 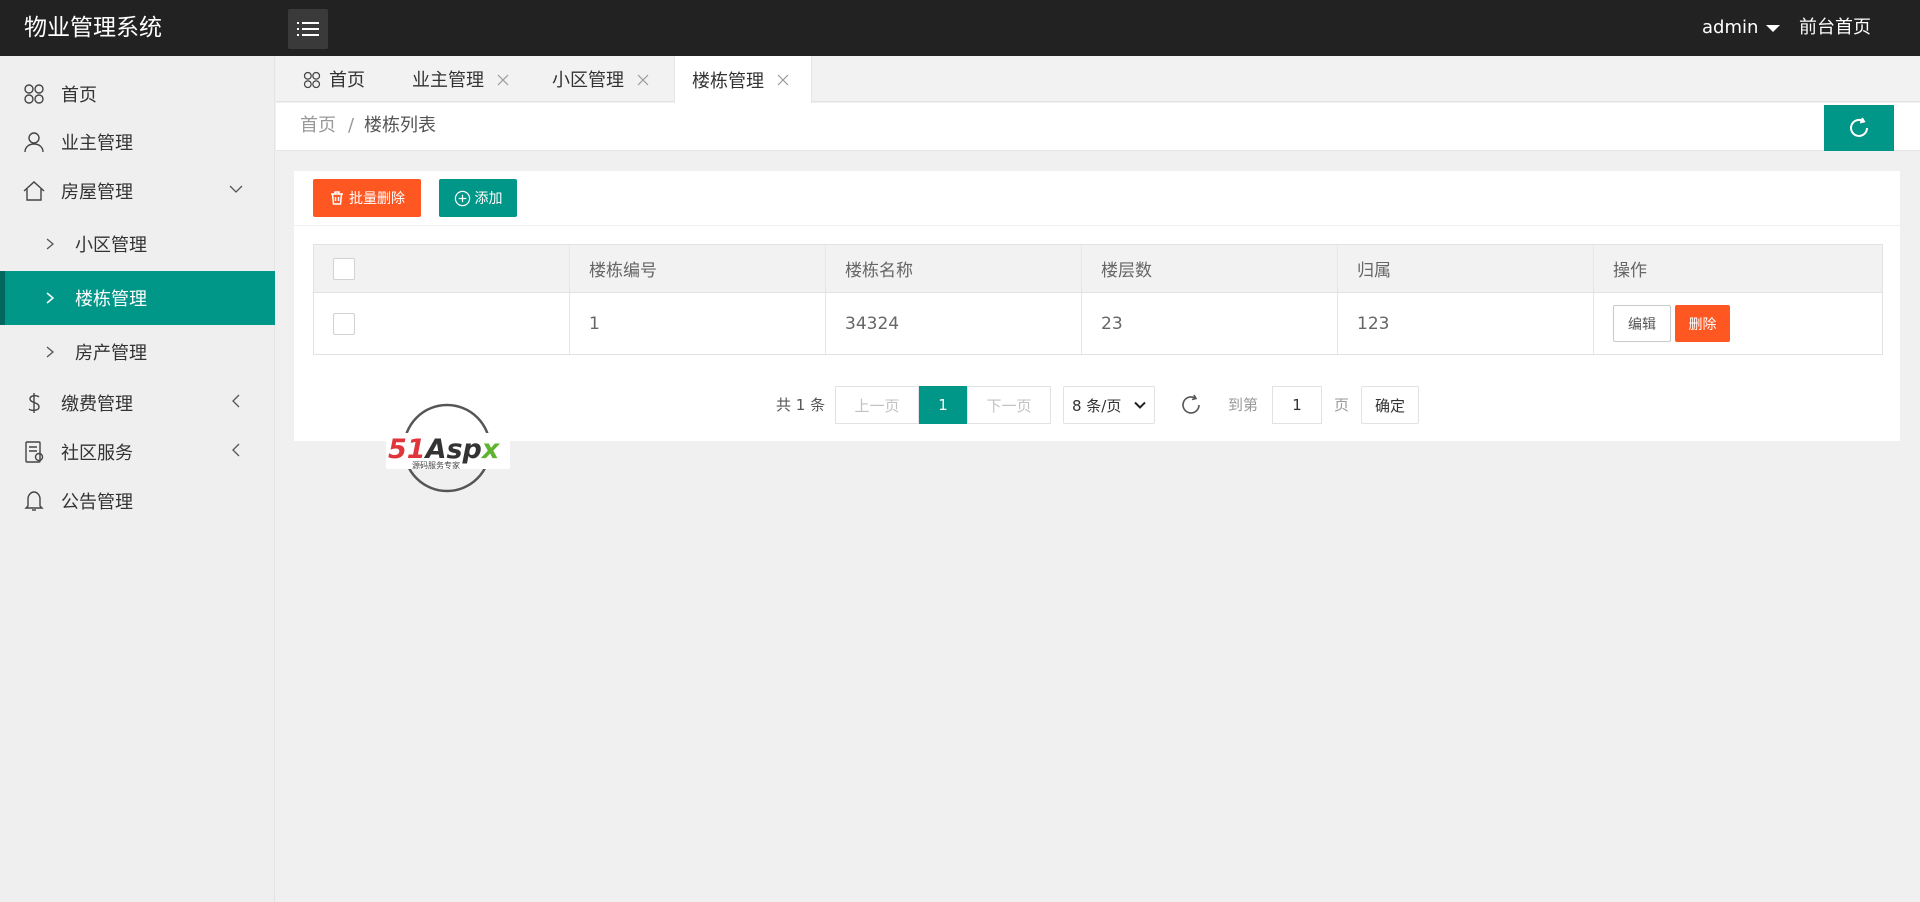 I want to click on house-icon, so click(x=34, y=191).